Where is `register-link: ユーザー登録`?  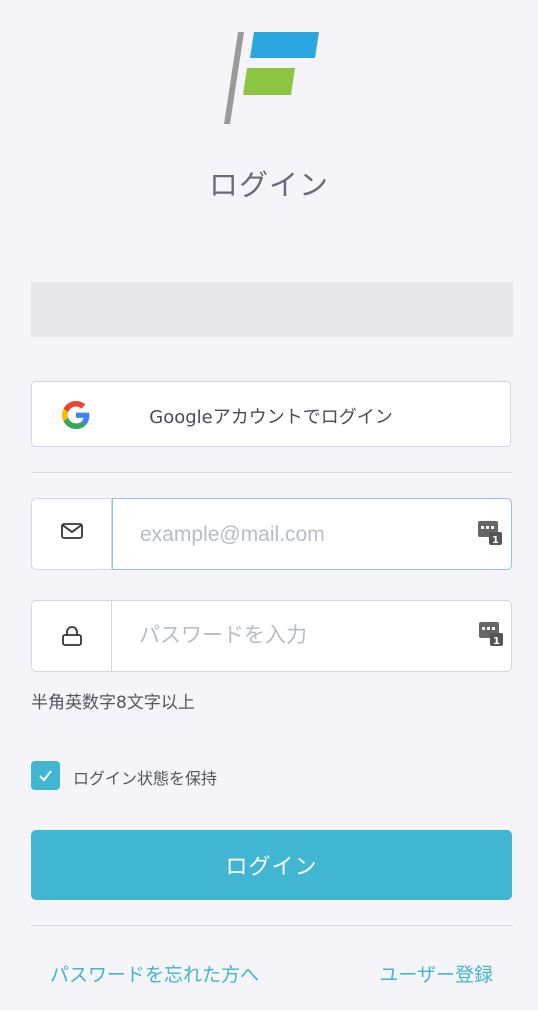
register-link: ユーザー登録 is located at coordinates (436, 973).